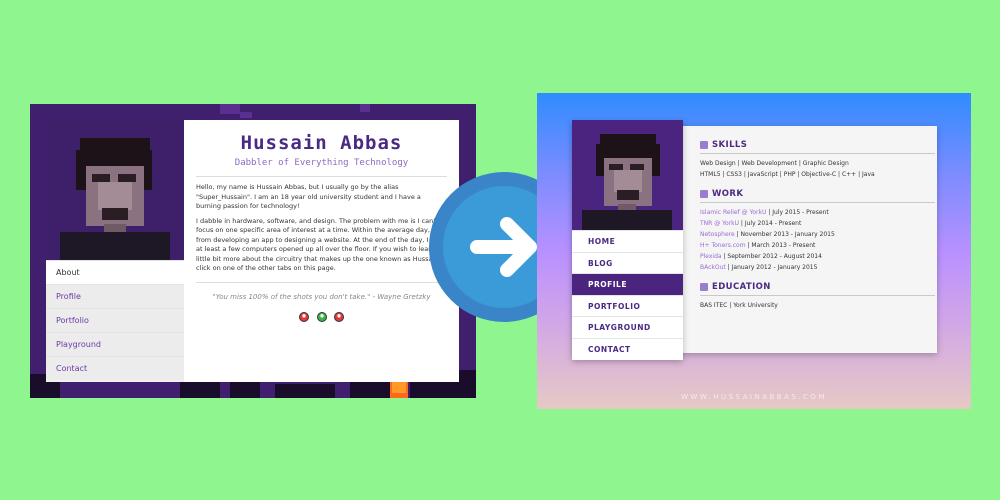 The width and height of the screenshot is (1000, 500). What do you see at coordinates (817, 287) in the screenshot?
I see `education-heading: EDUCATION` at bounding box center [817, 287].